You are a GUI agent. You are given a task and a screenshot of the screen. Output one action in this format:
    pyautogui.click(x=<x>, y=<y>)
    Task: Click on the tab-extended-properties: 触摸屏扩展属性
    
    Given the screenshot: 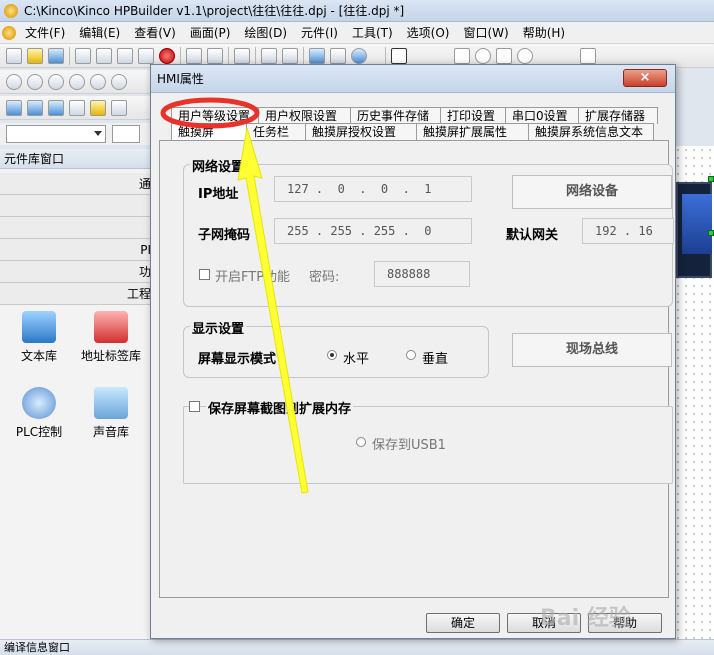 What is the action you would take?
    pyautogui.click(x=472, y=131)
    